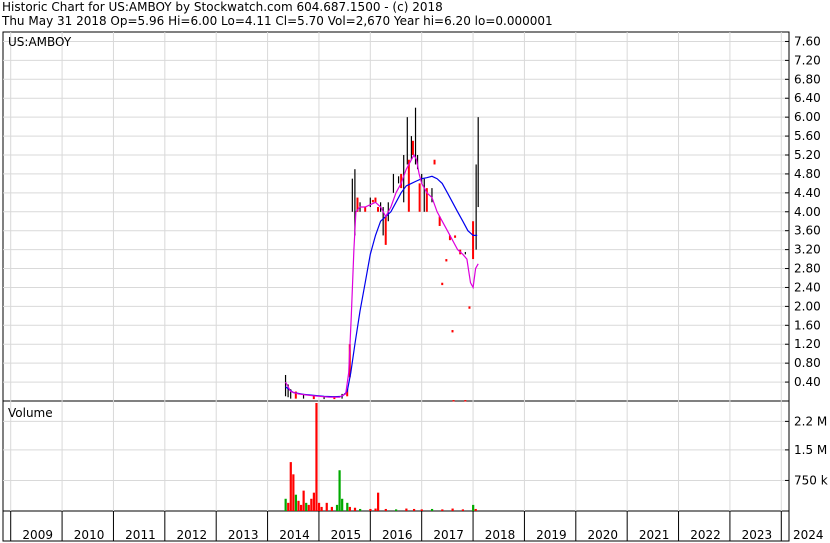  I want to click on price-tick-label: 2.80, so click(807, 269).